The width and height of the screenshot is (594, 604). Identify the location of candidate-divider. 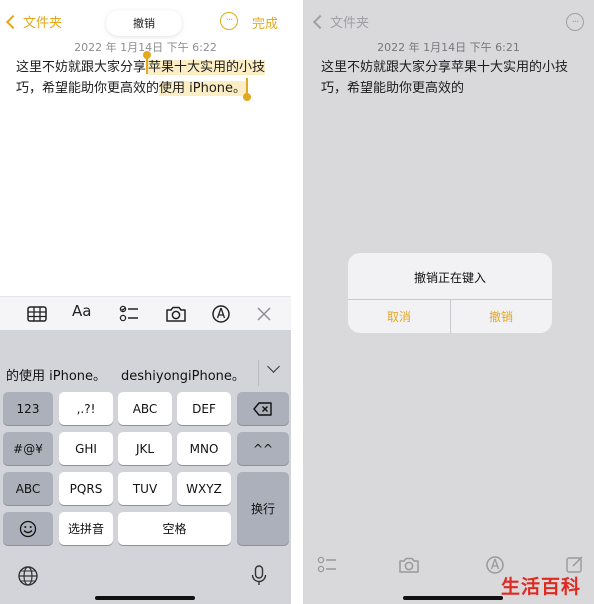
(258, 373).